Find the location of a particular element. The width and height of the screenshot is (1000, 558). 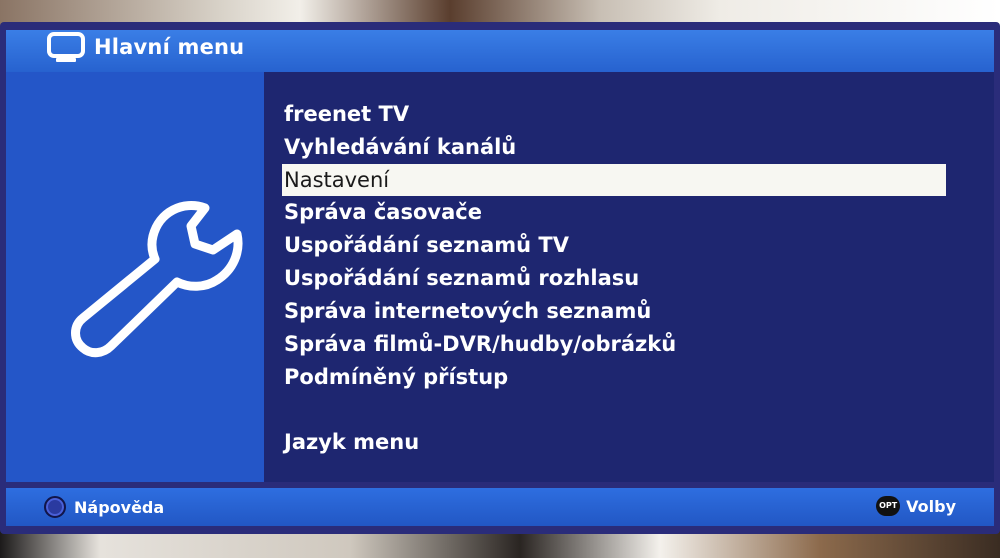

menu-item-radio-list-editor: Uspořádání seznamů rozhlasu is located at coordinates (614, 278).